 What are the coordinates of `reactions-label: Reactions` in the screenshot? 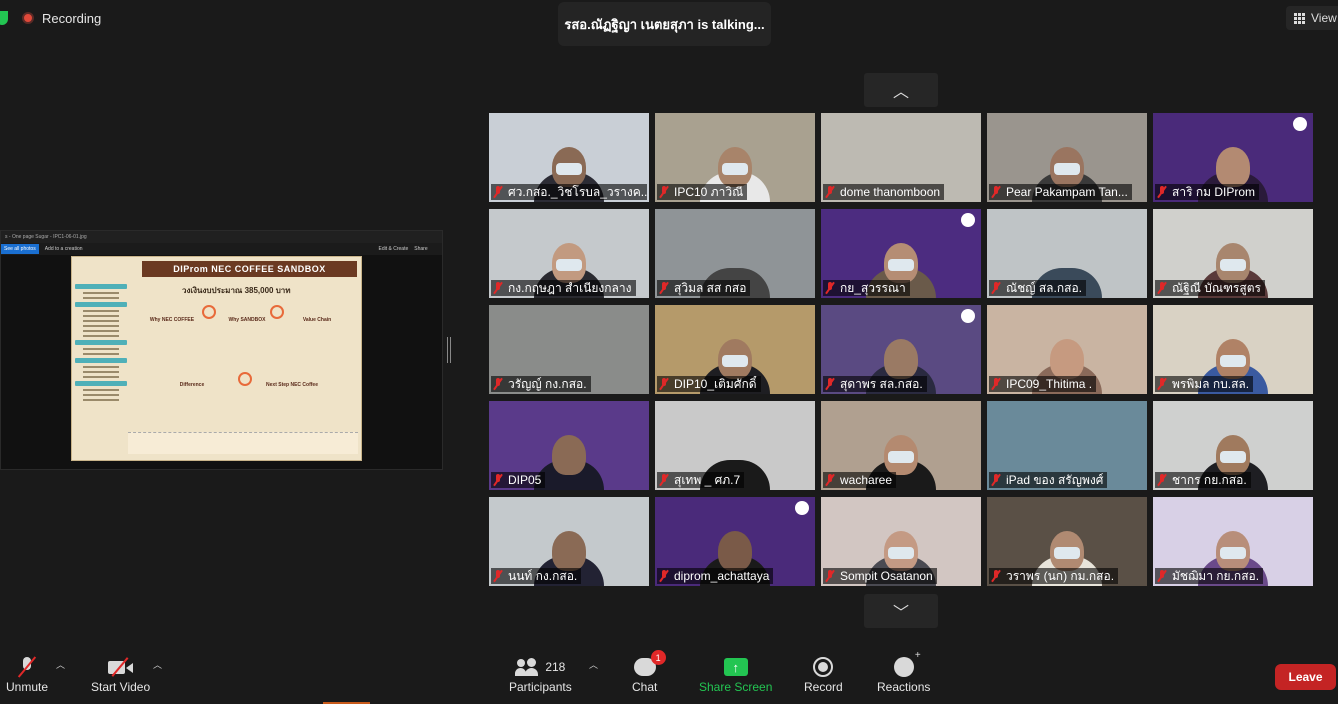 It's located at (904, 687).